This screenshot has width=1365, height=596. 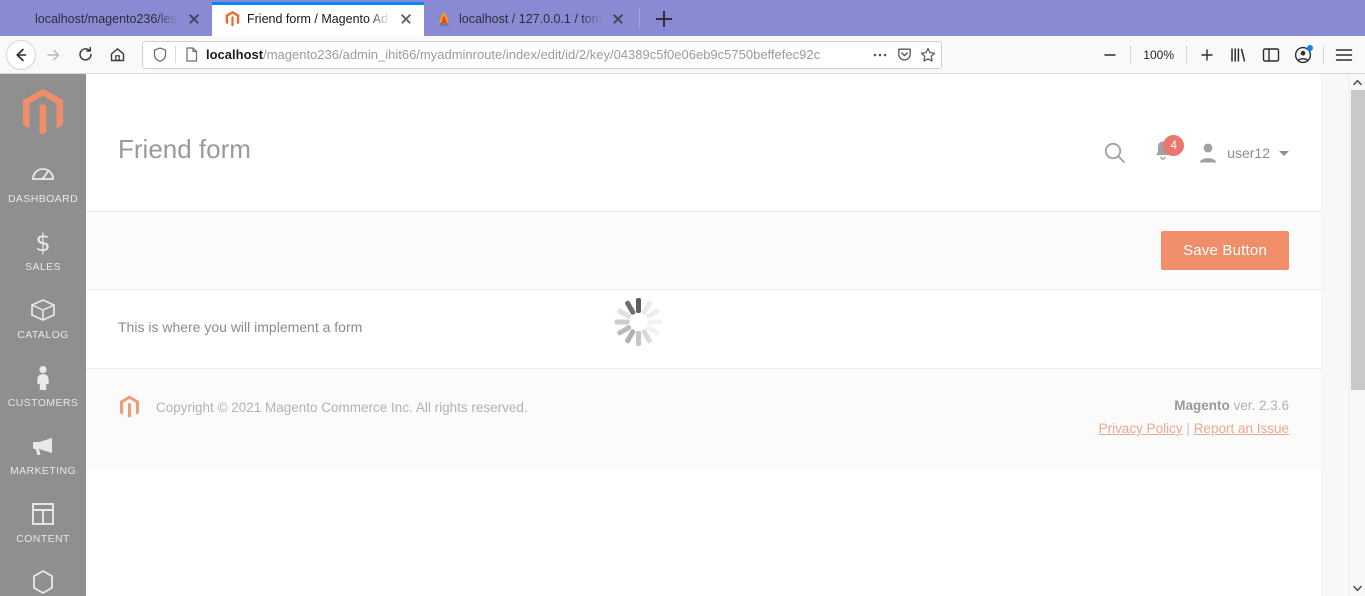 What do you see at coordinates (928, 55) in the screenshot?
I see `star-icon` at bounding box center [928, 55].